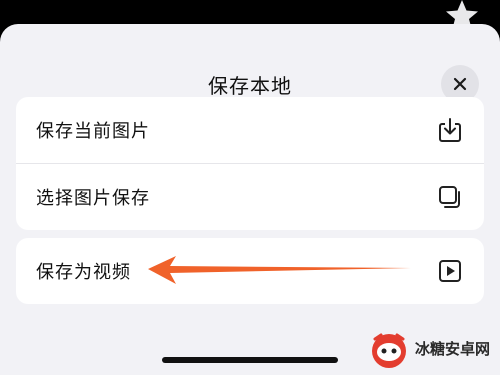  Describe the element at coordinates (250, 360) in the screenshot. I see `home-indicator` at that location.